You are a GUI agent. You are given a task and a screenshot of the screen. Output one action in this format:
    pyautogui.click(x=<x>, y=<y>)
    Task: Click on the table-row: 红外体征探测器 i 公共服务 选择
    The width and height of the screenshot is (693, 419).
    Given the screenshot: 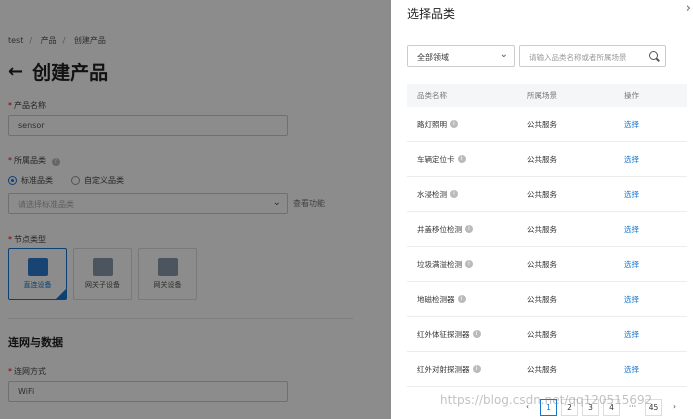 What is the action you would take?
    pyautogui.click(x=547, y=334)
    